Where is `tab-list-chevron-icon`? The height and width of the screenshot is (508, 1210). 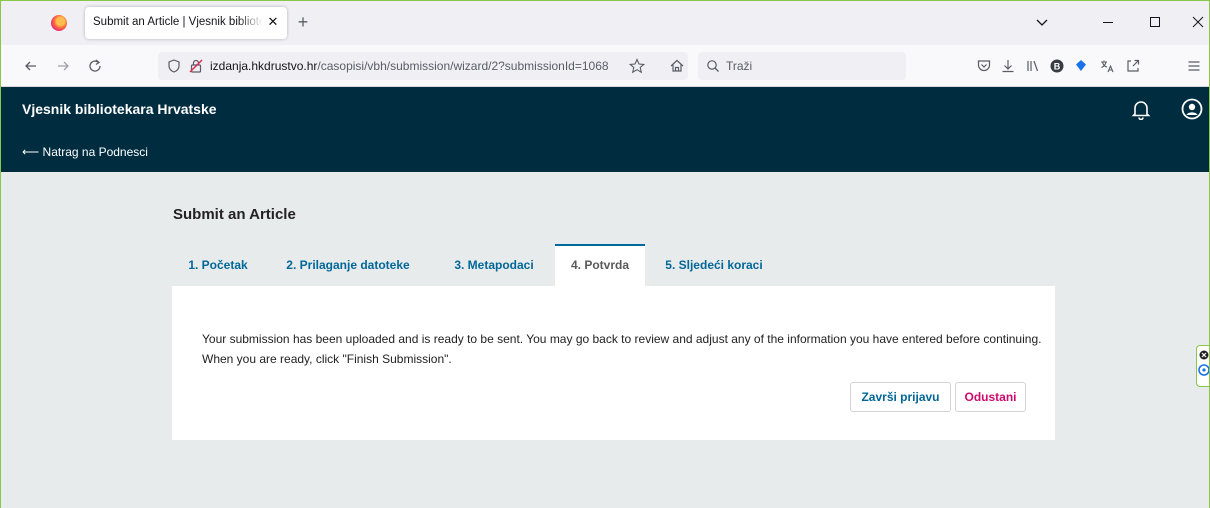 tab-list-chevron-icon is located at coordinates (1042, 22).